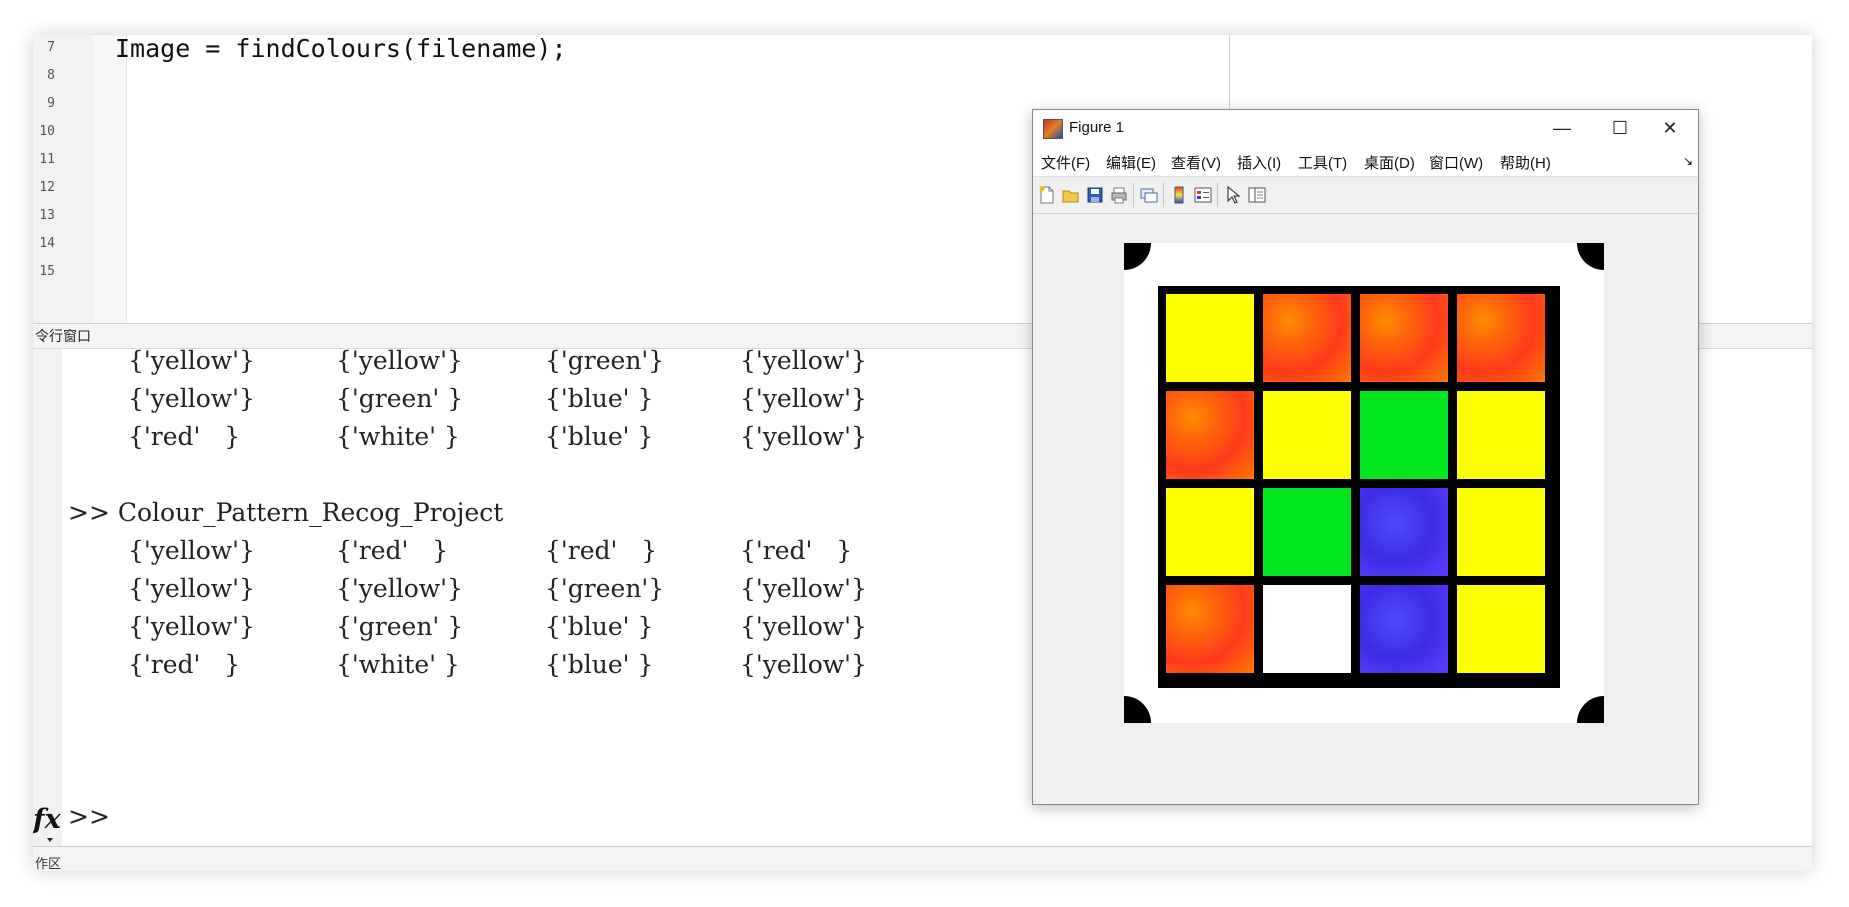  I want to click on figure-titlebar: Figure 1 — ☐ ✕, so click(1365, 128).